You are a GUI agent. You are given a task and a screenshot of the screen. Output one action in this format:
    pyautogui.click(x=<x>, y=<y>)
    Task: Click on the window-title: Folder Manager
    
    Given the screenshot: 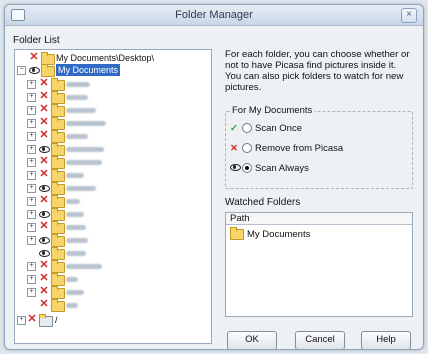 What is the action you would take?
    pyautogui.click(x=214, y=15)
    